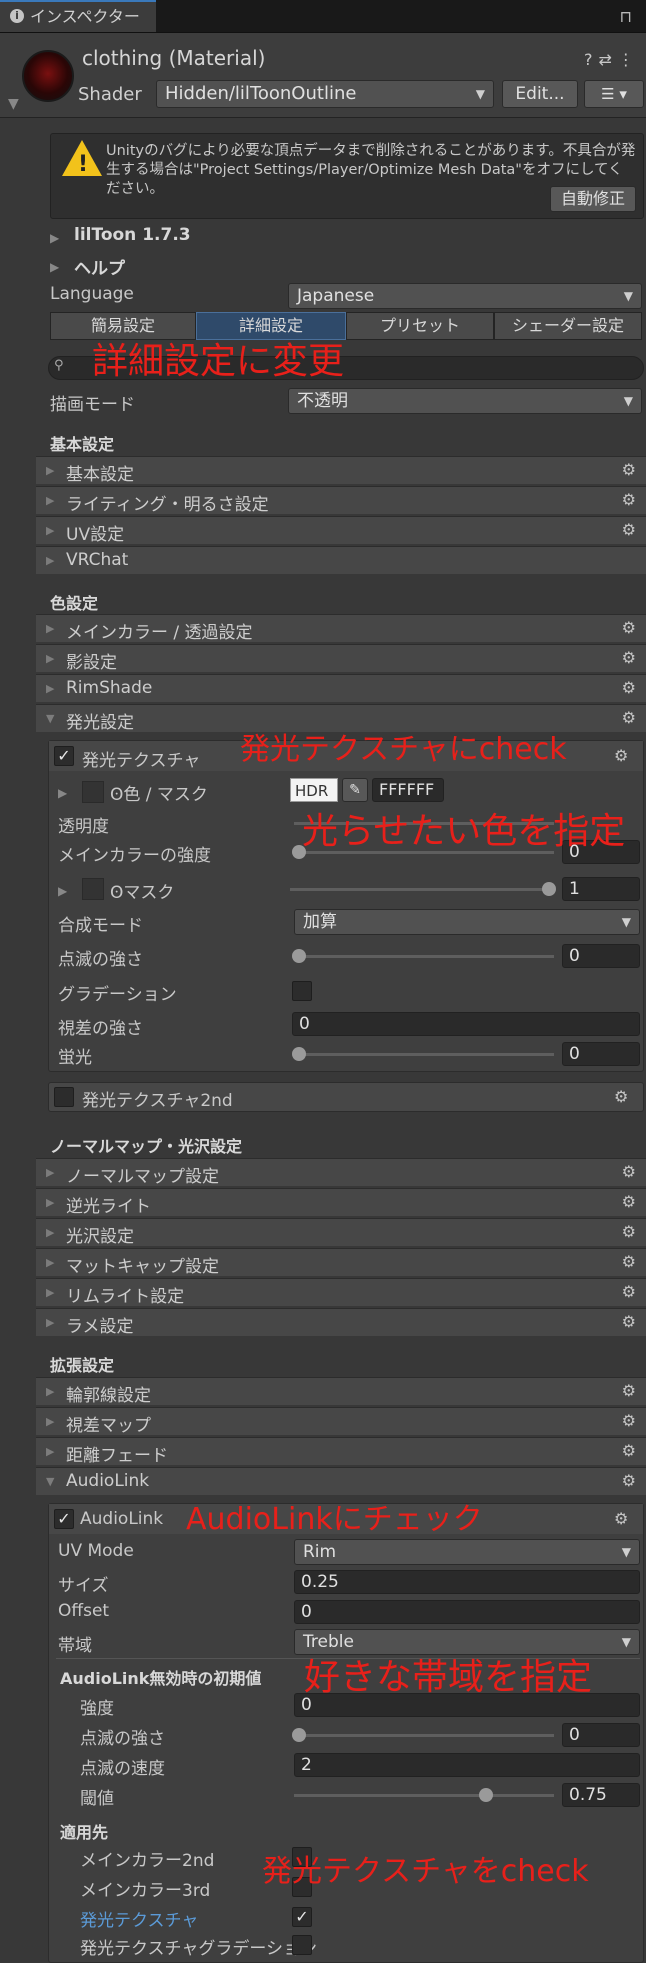  I want to click on foldout-backlight: ▶ 逆光ライト ⚙, so click(341, 1202).